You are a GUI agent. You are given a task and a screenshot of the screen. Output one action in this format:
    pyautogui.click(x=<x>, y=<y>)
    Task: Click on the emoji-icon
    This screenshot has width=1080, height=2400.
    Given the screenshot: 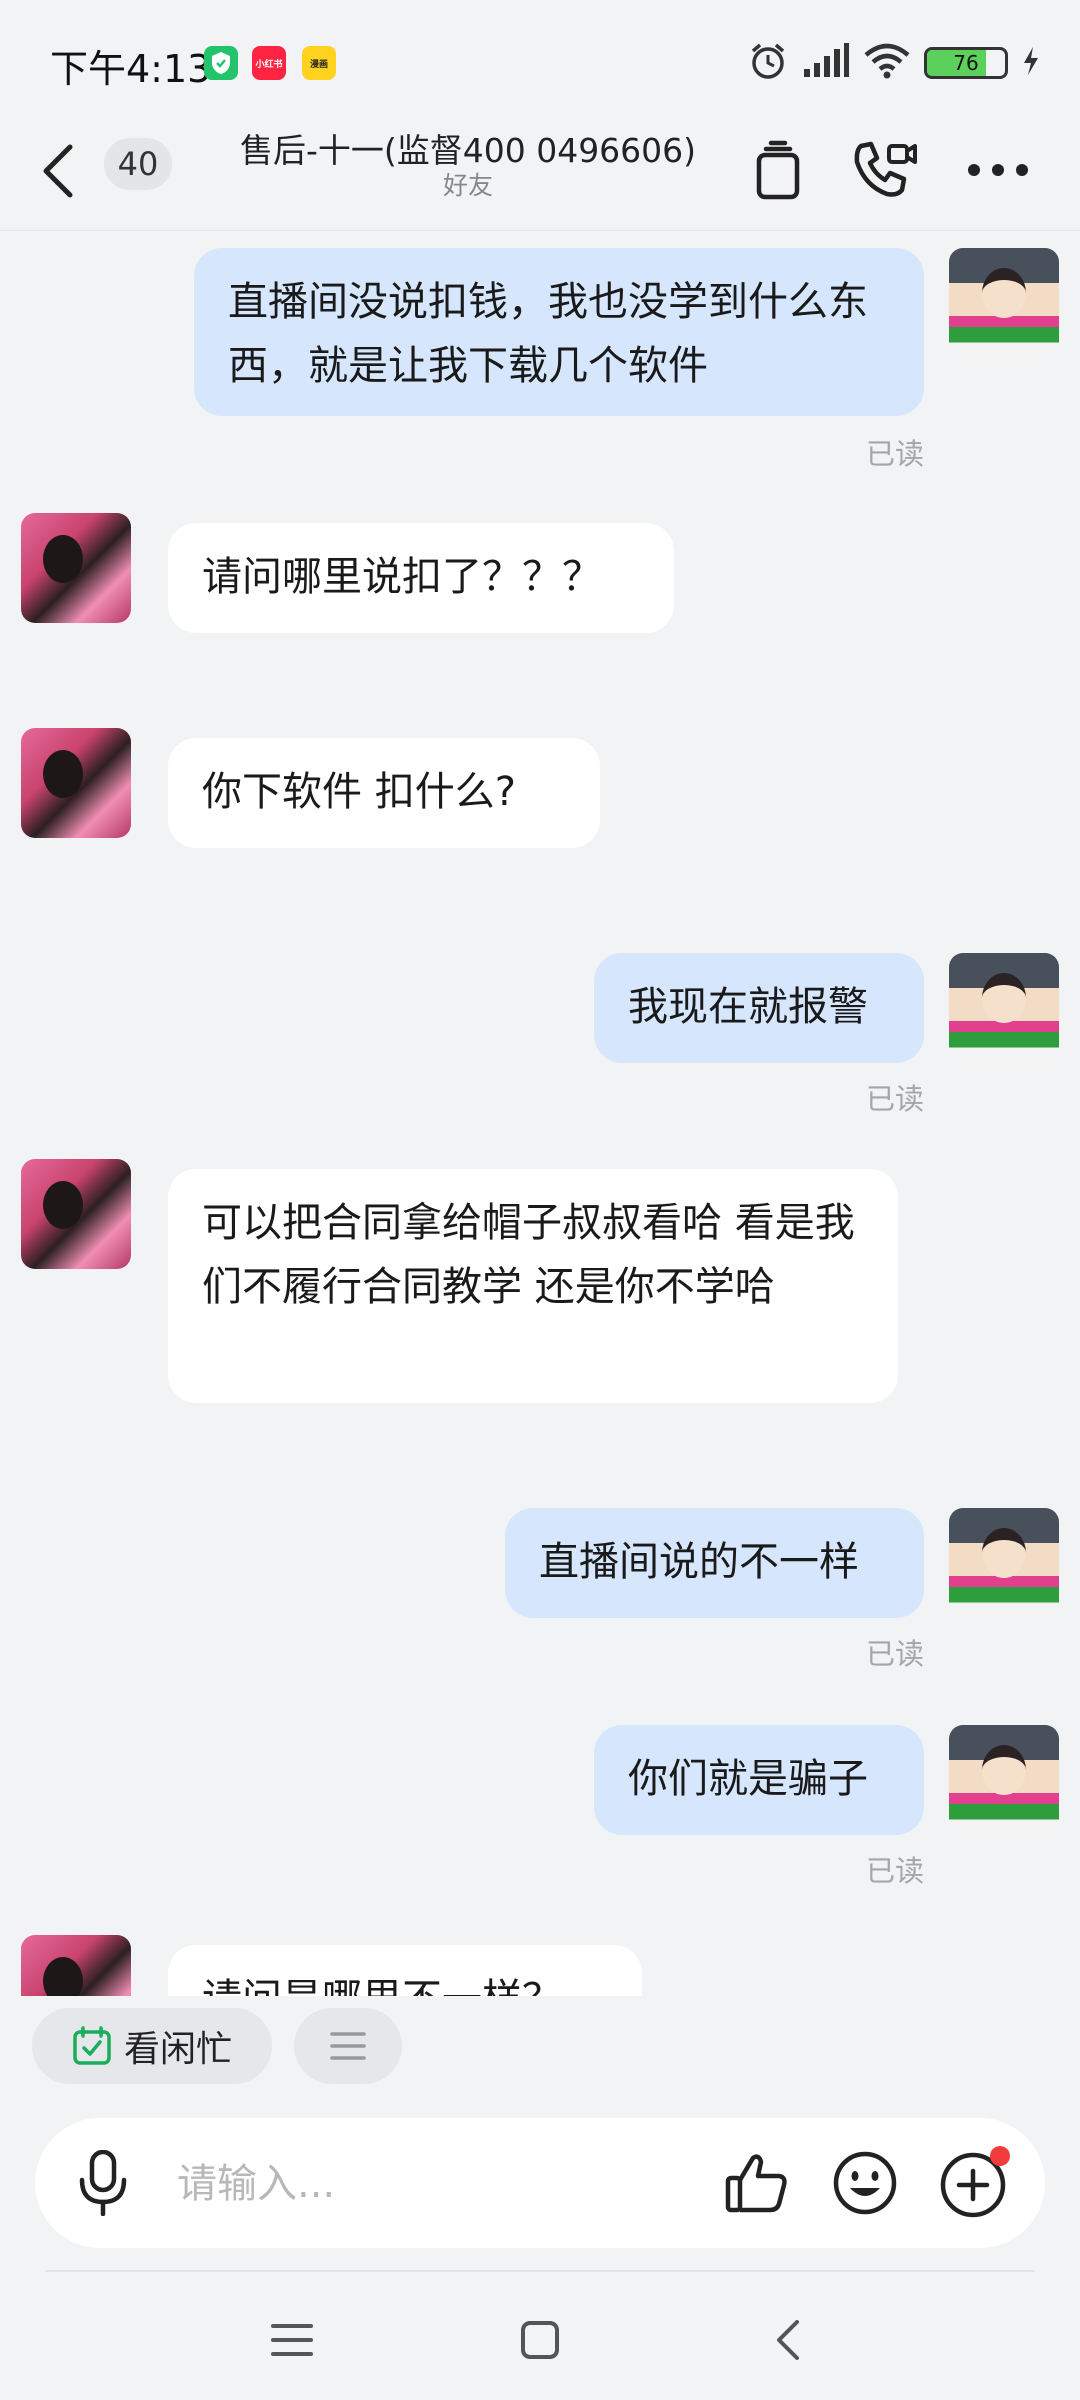 What is the action you would take?
    pyautogui.click(x=865, y=2183)
    